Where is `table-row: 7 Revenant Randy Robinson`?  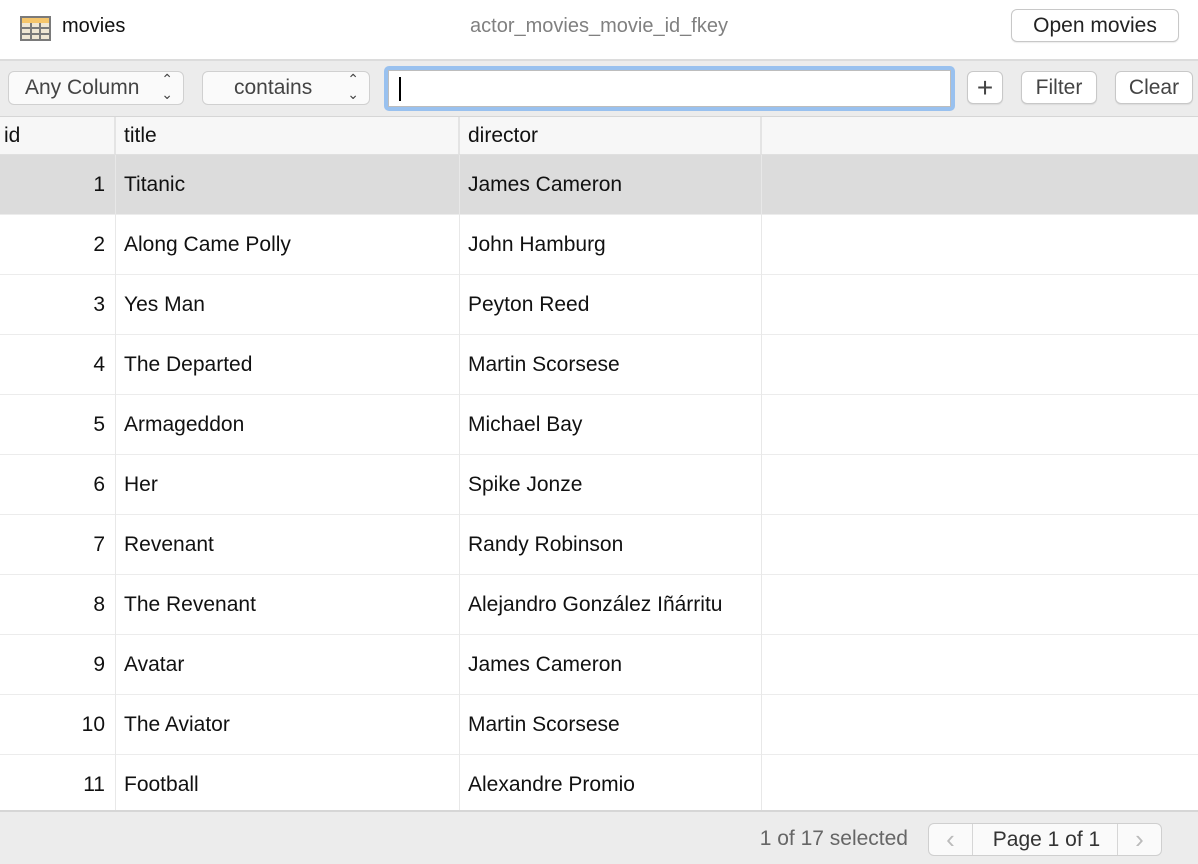 table-row: 7 Revenant Randy Robinson is located at coordinates (599, 545).